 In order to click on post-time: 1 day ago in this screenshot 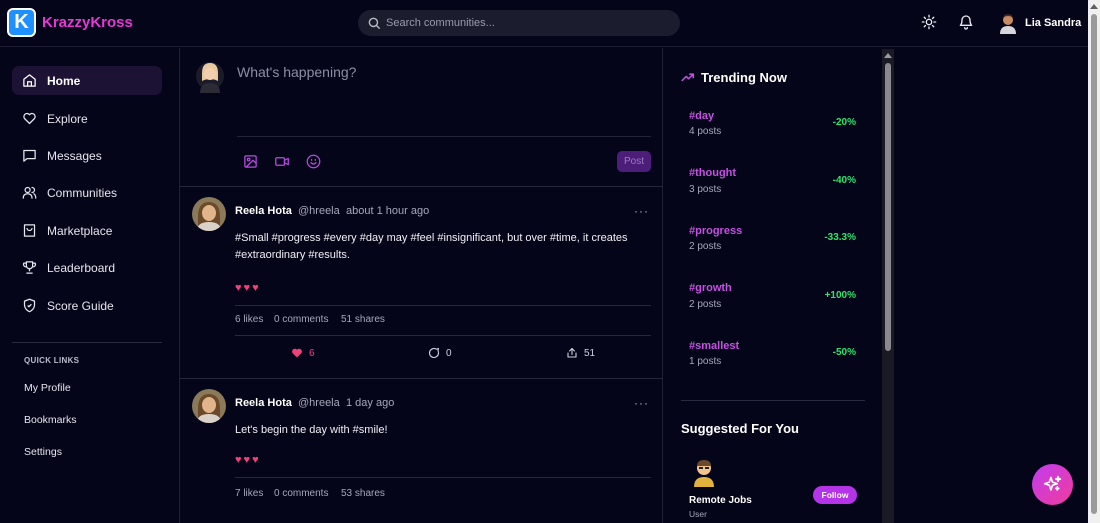, I will do `click(370, 403)`.